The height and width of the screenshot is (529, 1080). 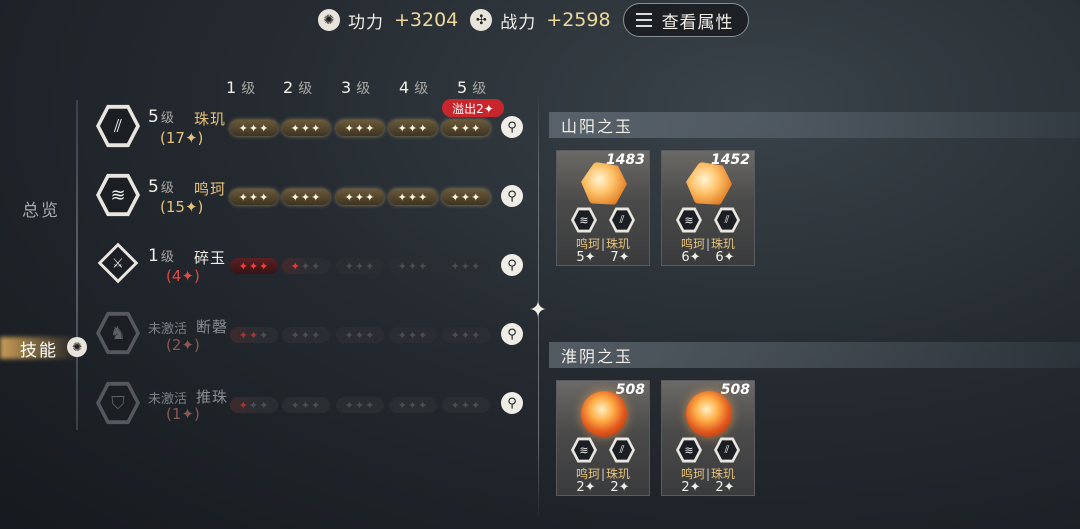 I want to click on overflow-badge: 溢出2✦, so click(x=473, y=108).